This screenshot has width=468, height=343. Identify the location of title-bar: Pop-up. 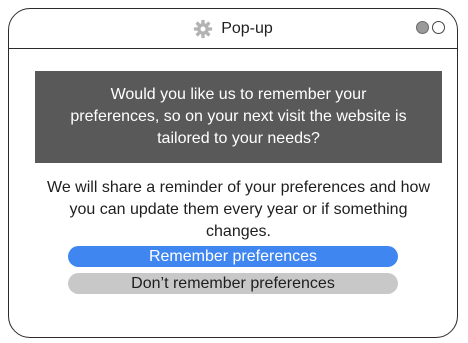
(233, 29).